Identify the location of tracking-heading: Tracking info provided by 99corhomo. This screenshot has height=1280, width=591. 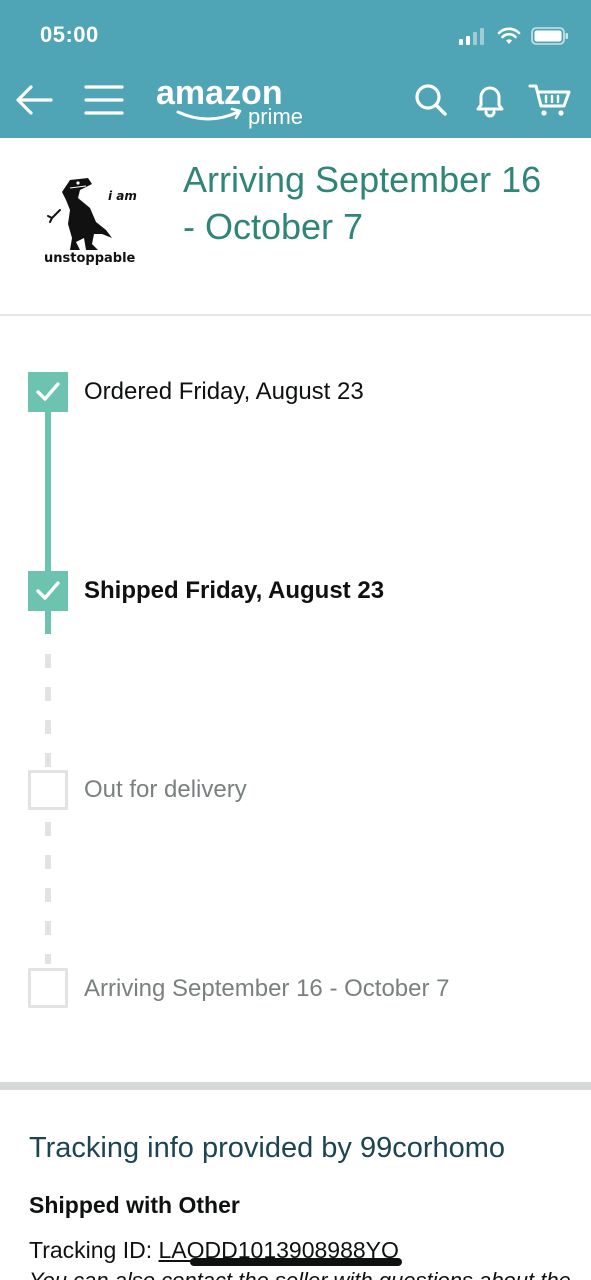
(267, 1148).